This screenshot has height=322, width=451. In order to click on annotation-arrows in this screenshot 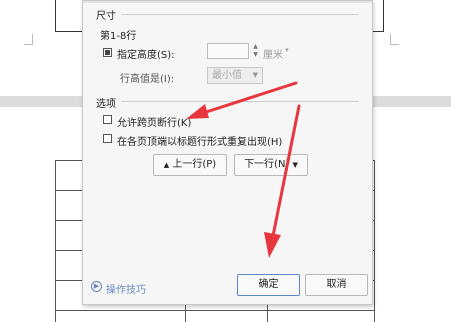, I will do `click(243, 169)`.